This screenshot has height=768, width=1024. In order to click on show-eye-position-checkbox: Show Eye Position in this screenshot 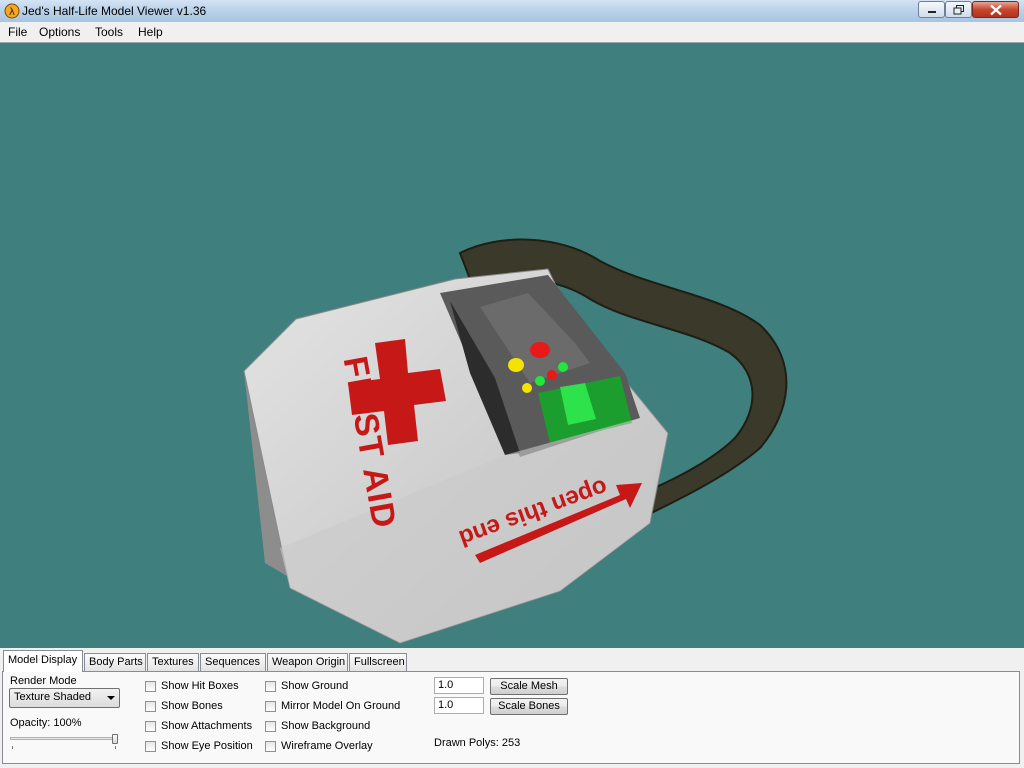, I will do `click(199, 746)`.